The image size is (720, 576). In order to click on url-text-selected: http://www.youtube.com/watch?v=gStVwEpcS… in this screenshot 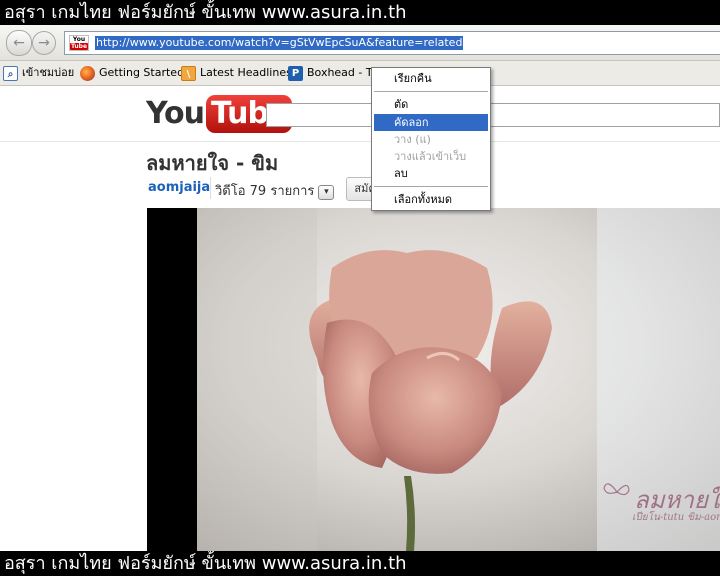, I will do `click(279, 43)`.